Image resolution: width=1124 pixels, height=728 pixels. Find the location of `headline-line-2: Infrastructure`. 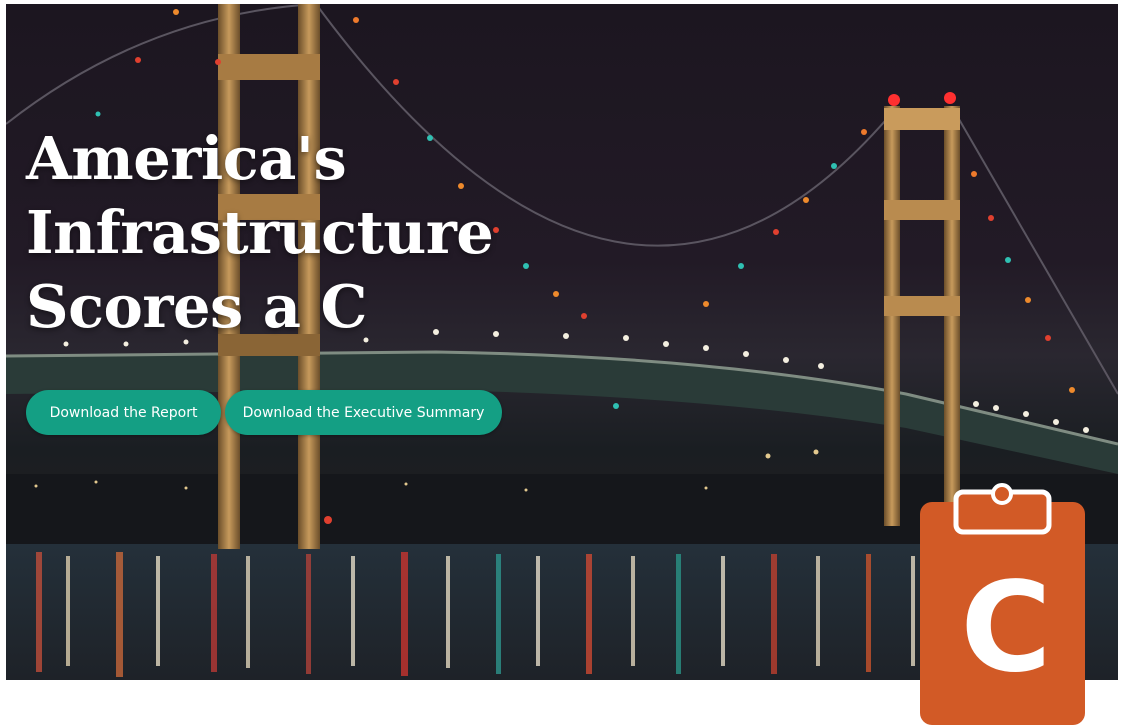

headline-line-2: Infrastructure is located at coordinates (260, 232).